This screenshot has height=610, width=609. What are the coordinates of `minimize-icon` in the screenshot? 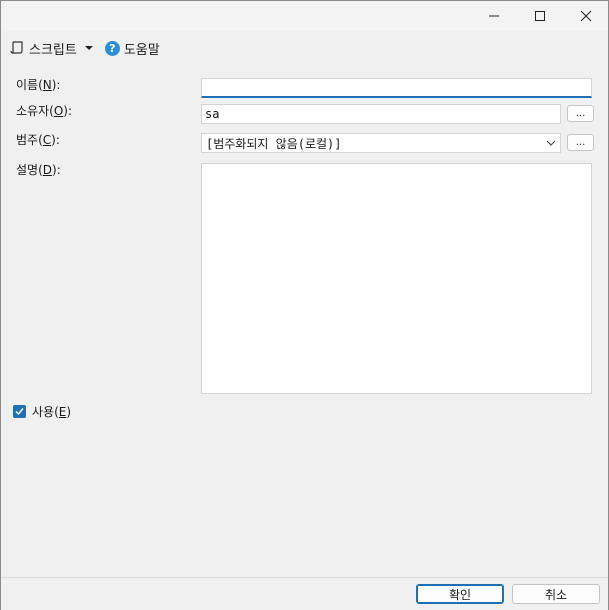 It's located at (494, 16).